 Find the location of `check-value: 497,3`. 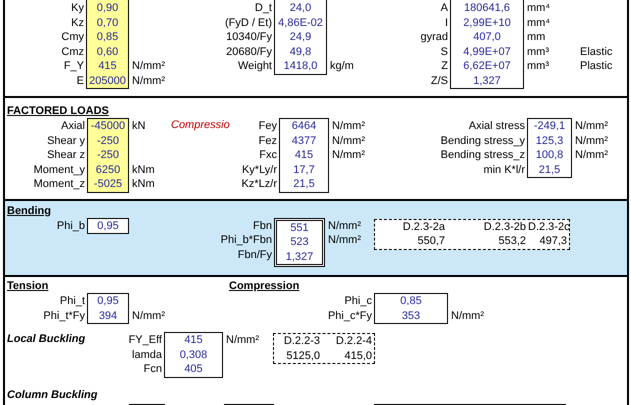

check-value: 497,3 is located at coordinates (553, 241).